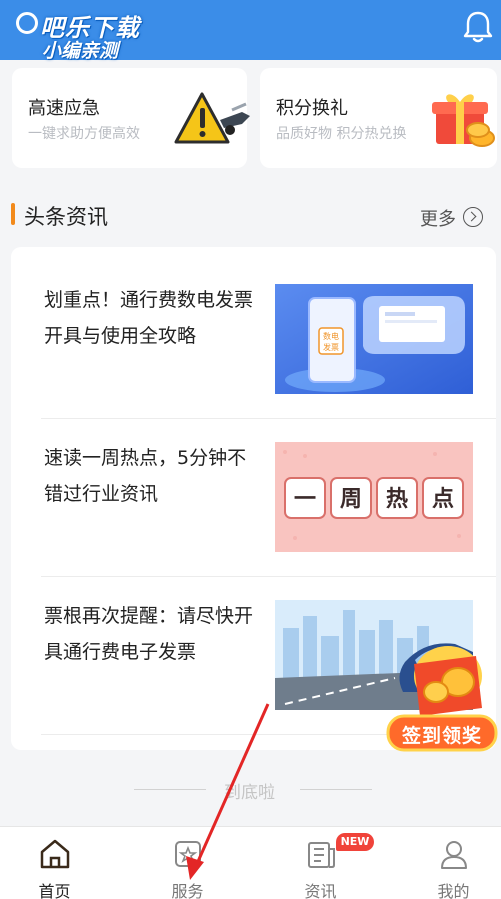  What do you see at coordinates (443, 499) in the screenshot?
I see `thumb-char-4: 点` at bounding box center [443, 499].